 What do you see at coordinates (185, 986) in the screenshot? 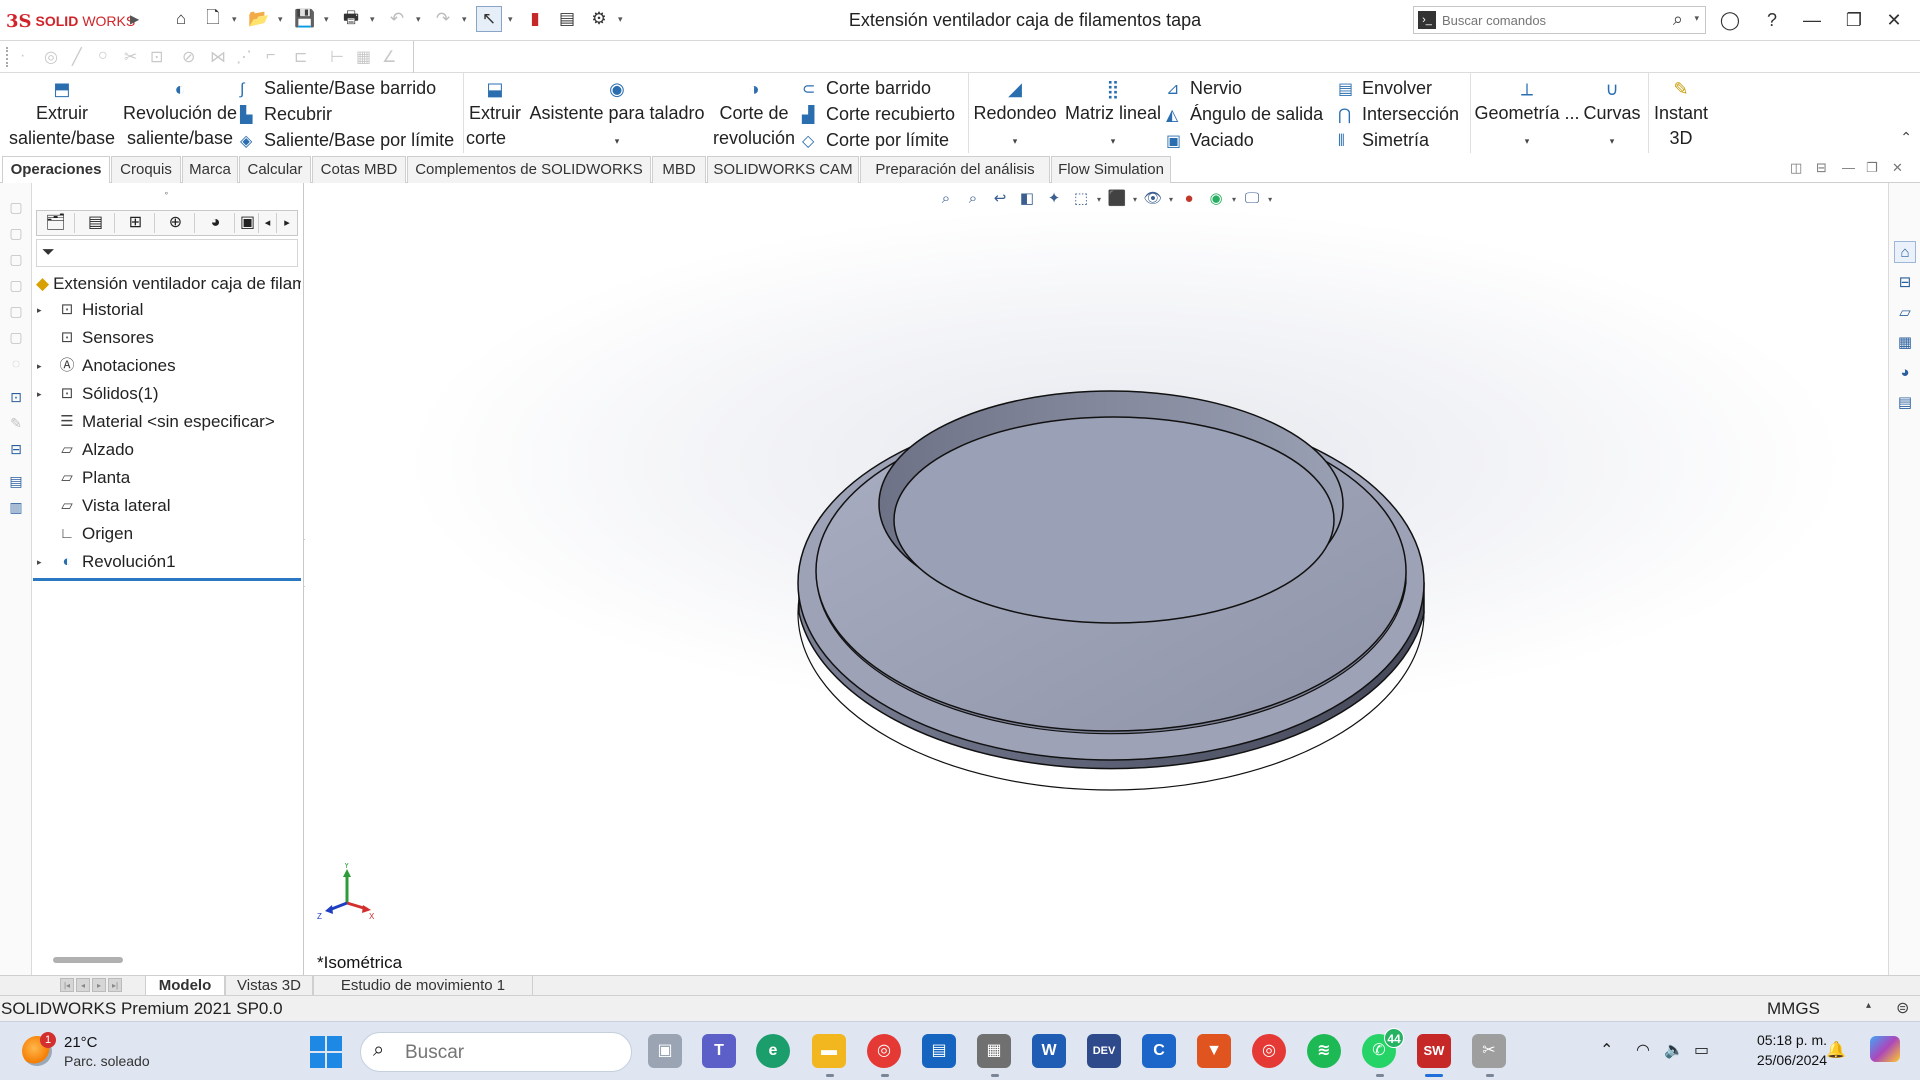
I see `tab-modelo: Modelo` at bounding box center [185, 986].